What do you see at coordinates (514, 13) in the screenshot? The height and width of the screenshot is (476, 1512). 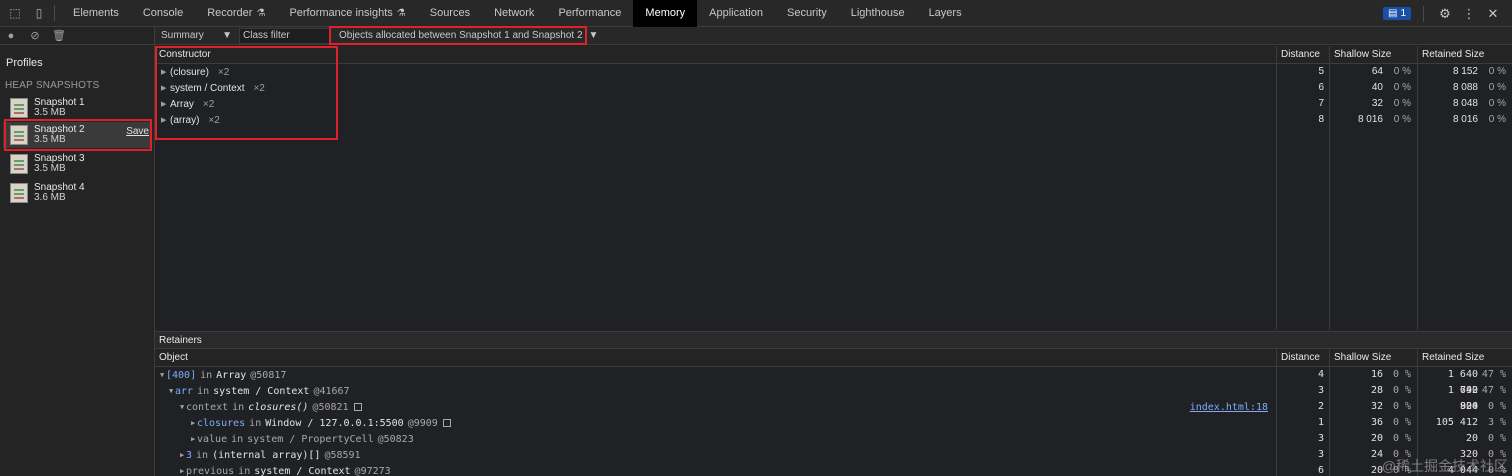 I see `tab-network: Network` at bounding box center [514, 13].